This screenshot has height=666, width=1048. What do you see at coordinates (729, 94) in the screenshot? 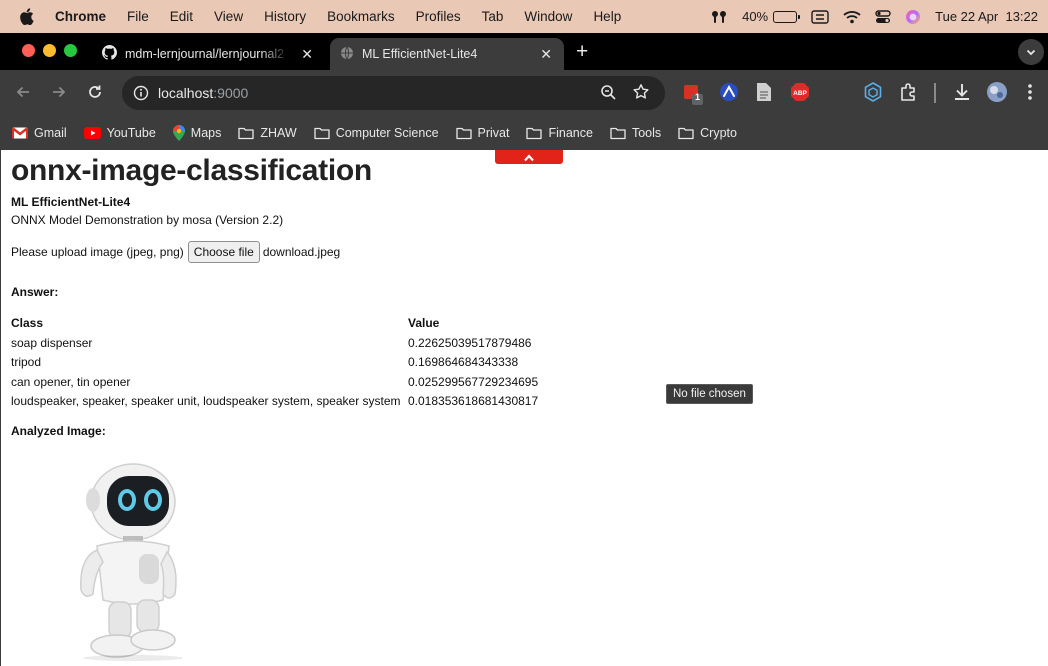
I see `extension-arc-icon` at bounding box center [729, 94].